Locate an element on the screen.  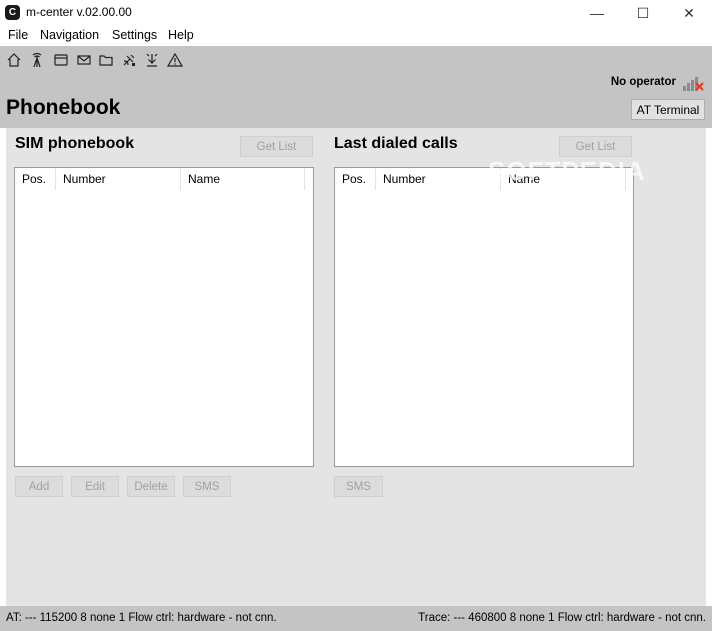
operator-status: No operator is located at coordinates (643, 82).